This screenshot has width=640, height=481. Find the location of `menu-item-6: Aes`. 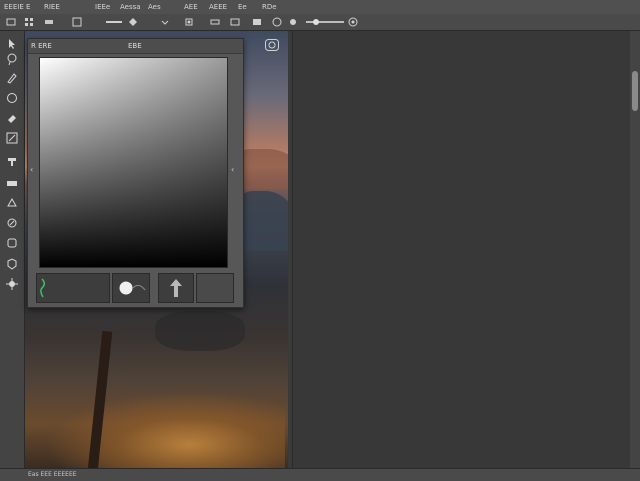

menu-item-6: Aes is located at coordinates (154, 7).